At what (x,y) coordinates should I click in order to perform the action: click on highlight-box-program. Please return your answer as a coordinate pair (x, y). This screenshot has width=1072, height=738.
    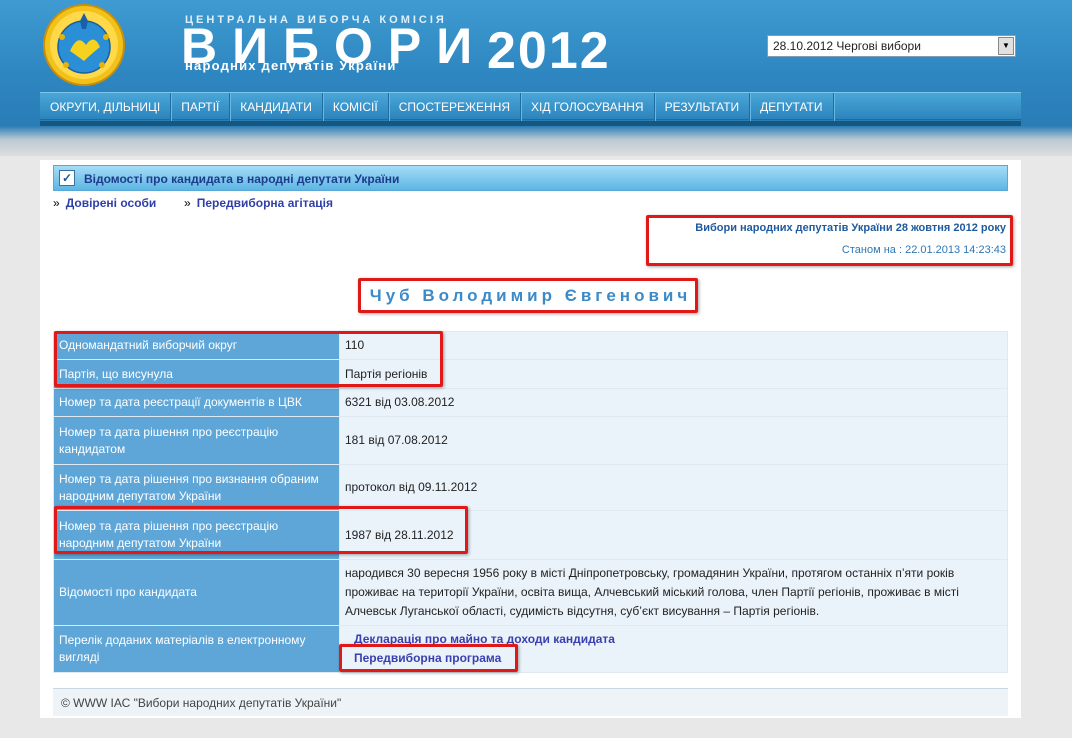
    Looking at the image, I should click on (428, 658).